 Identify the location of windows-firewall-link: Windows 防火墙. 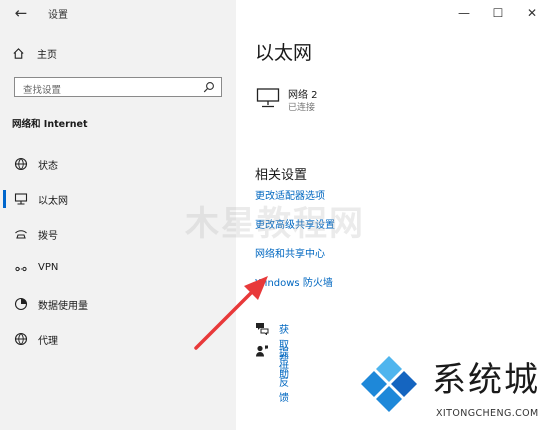
(294, 281).